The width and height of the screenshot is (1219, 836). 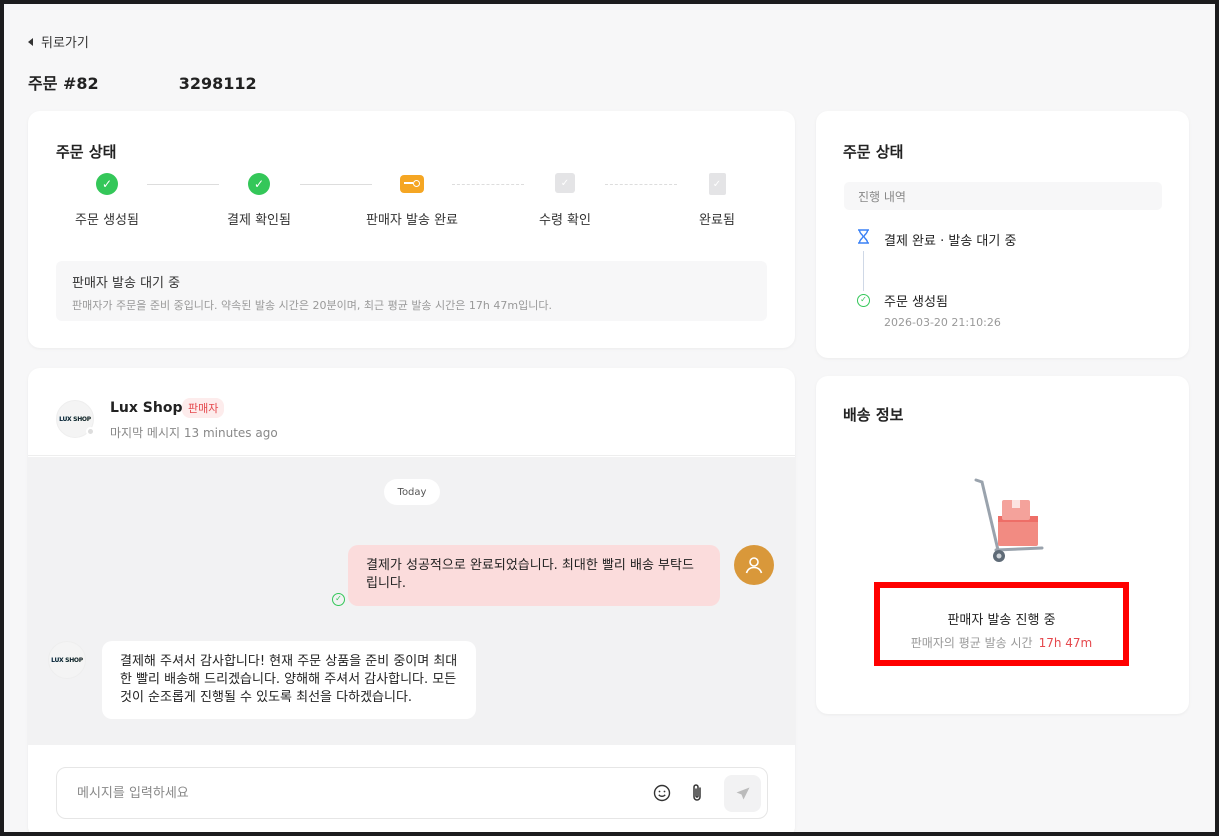 What do you see at coordinates (942, 322) in the screenshot?
I see `timeline-item-date: 2026-03-20 21:10:26` at bounding box center [942, 322].